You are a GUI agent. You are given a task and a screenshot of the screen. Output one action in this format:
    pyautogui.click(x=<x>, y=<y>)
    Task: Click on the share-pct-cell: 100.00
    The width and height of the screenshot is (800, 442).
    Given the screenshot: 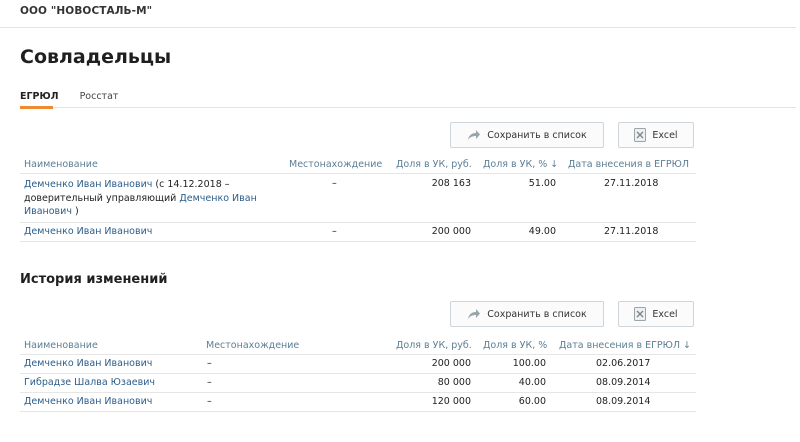 What is the action you would take?
    pyautogui.click(x=529, y=363)
    